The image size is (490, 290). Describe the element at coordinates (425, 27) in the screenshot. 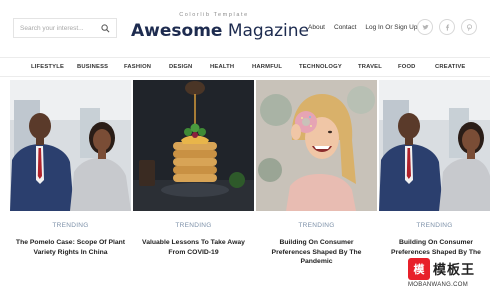

I see `twitter-icon` at that location.